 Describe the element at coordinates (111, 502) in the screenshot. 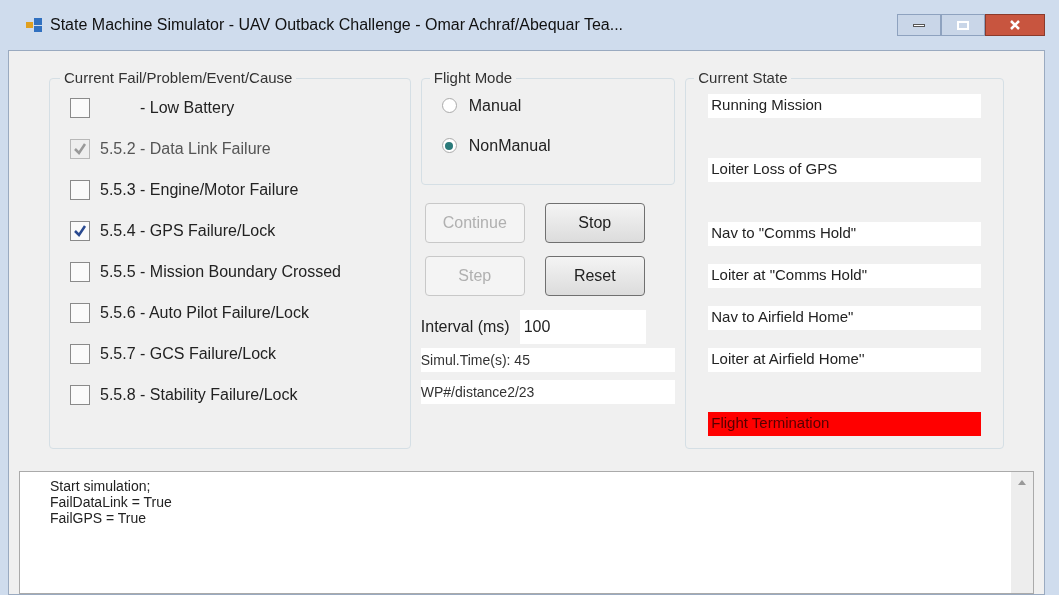

I see `log-line: FailDataLink = True` at that location.